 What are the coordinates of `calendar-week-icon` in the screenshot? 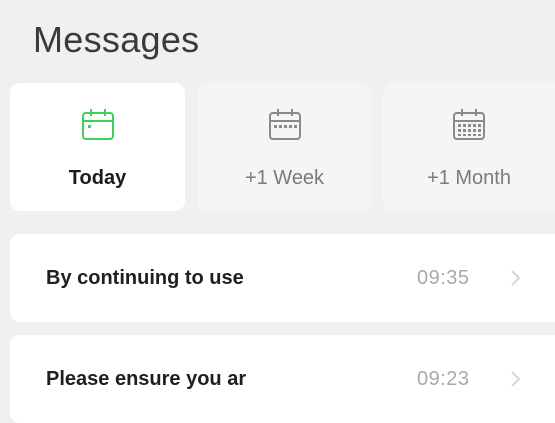 It's located at (284, 124).